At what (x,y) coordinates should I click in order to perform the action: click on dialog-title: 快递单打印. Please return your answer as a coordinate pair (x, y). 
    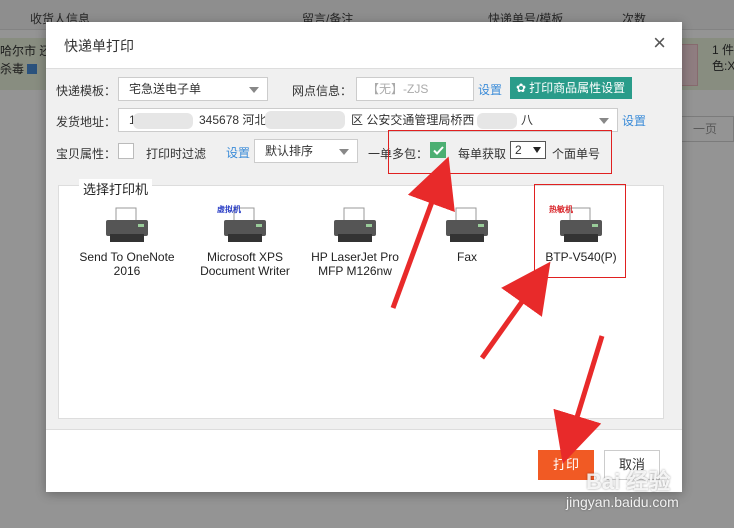
    Looking at the image, I should click on (99, 46).